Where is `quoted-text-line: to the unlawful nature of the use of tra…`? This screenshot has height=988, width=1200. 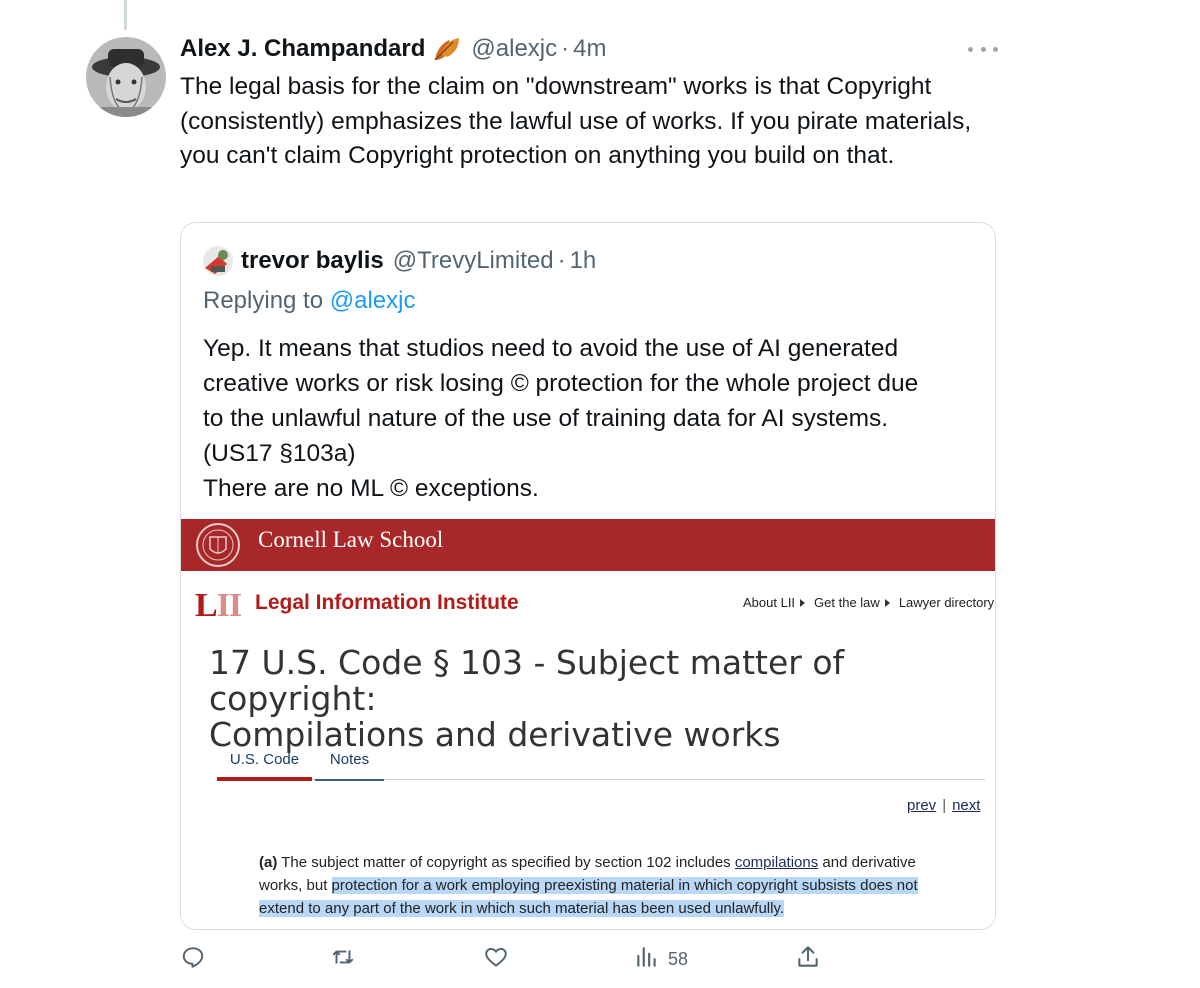
quoted-text-line: to the unlawful nature of the use of tra… is located at coordinates (546, 418).